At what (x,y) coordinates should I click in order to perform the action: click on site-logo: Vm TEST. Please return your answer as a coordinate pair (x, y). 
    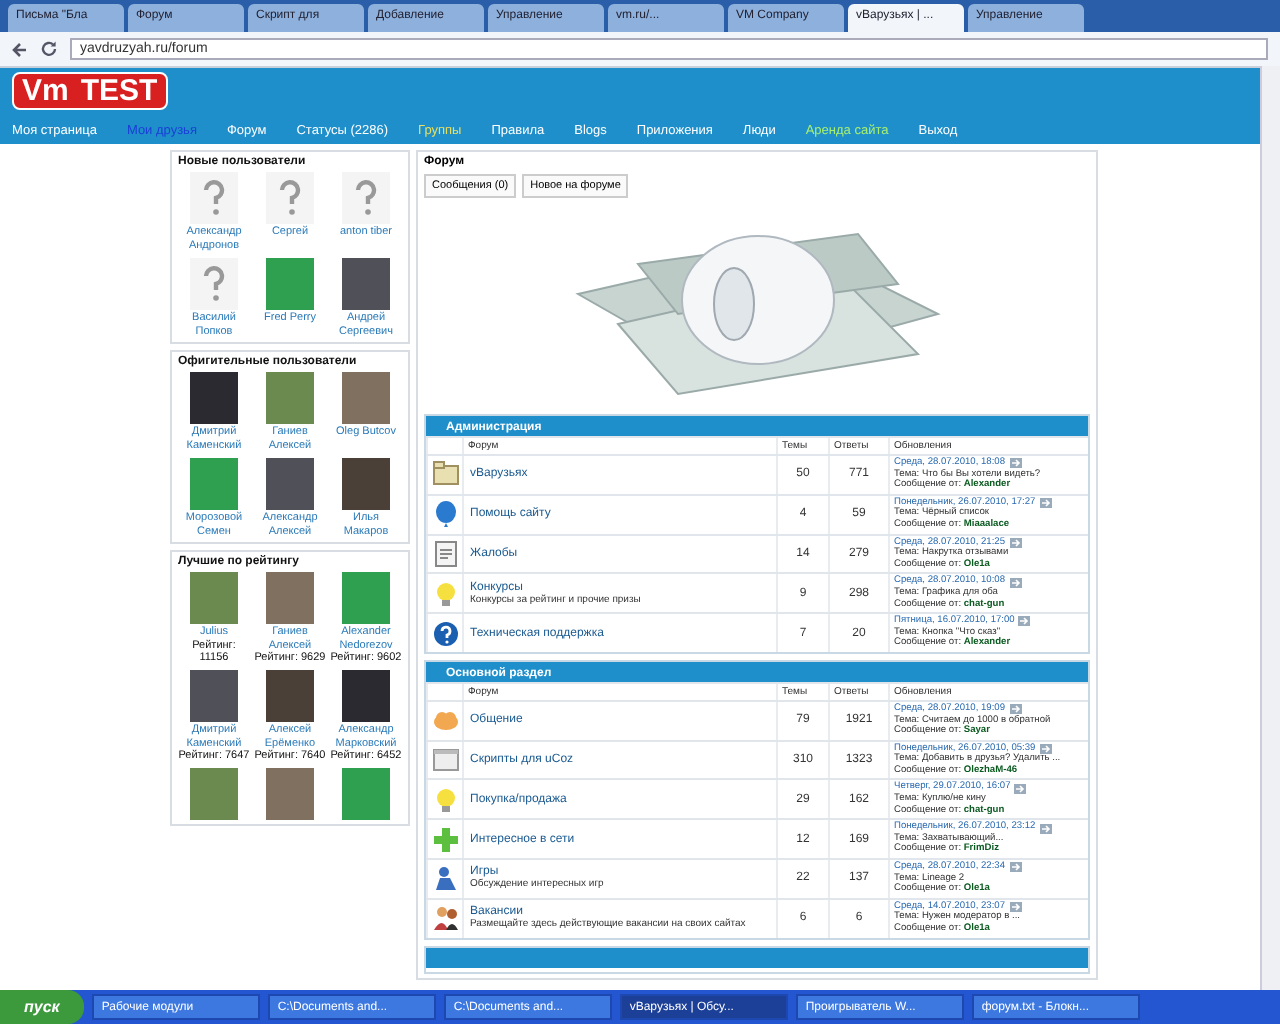
    Looking at the image, I should click on (90, 91).